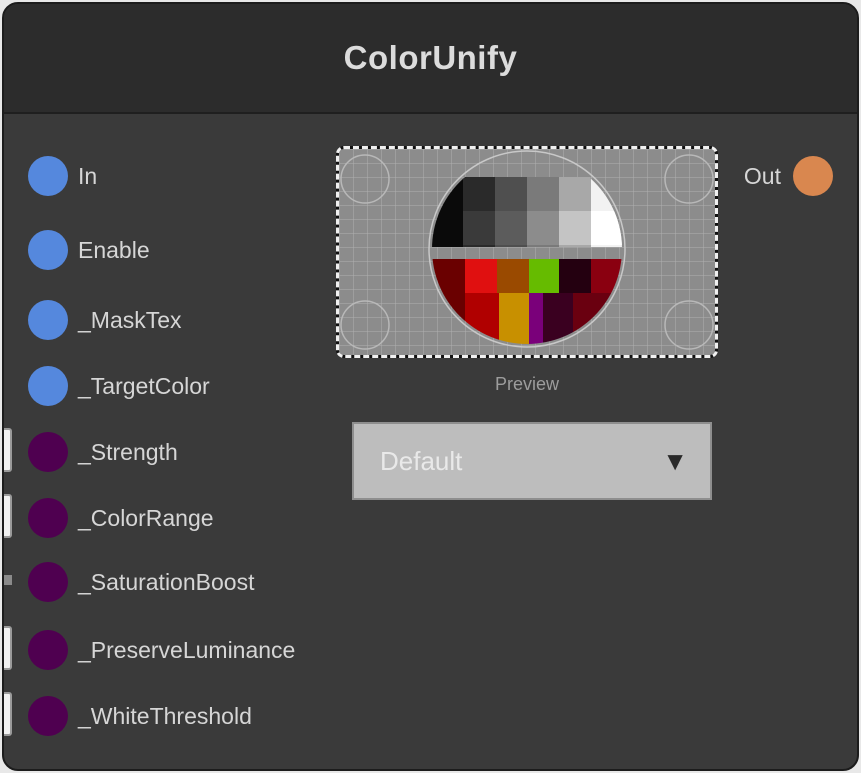  I want to click on input-port-colorrange: _ColorRange, so click(109, 518).